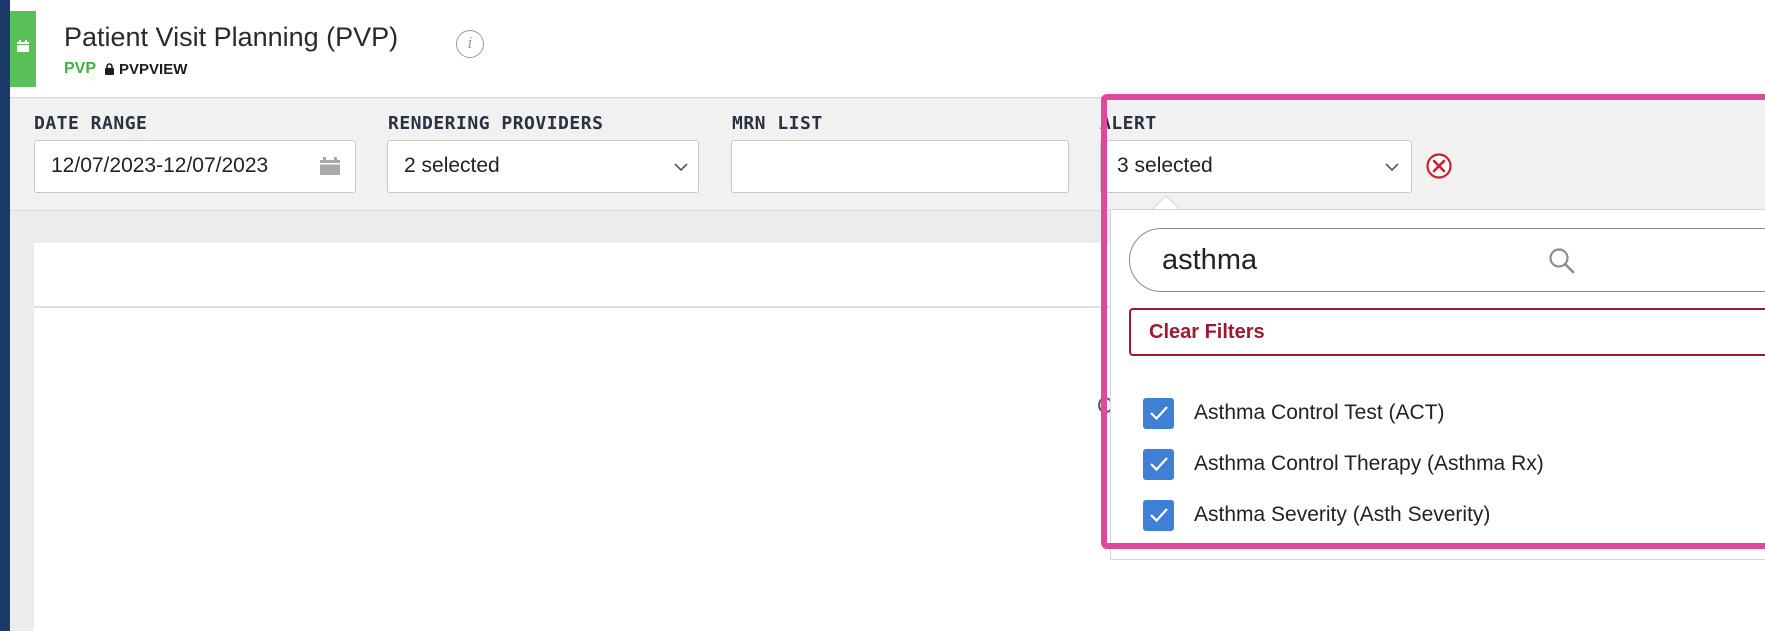 The width and height of the screenshot is (1765, 631). Describe the element at coordinates (900, 166) in the screenshot. I see `mrn-list-input` at that location.